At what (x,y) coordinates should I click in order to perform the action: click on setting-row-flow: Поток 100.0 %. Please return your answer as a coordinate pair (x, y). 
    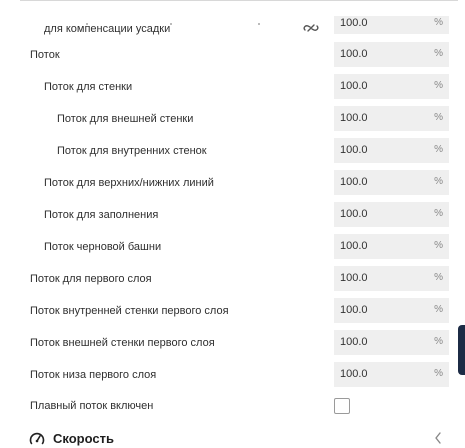
    Looking at the image, I should click on (229, 56).